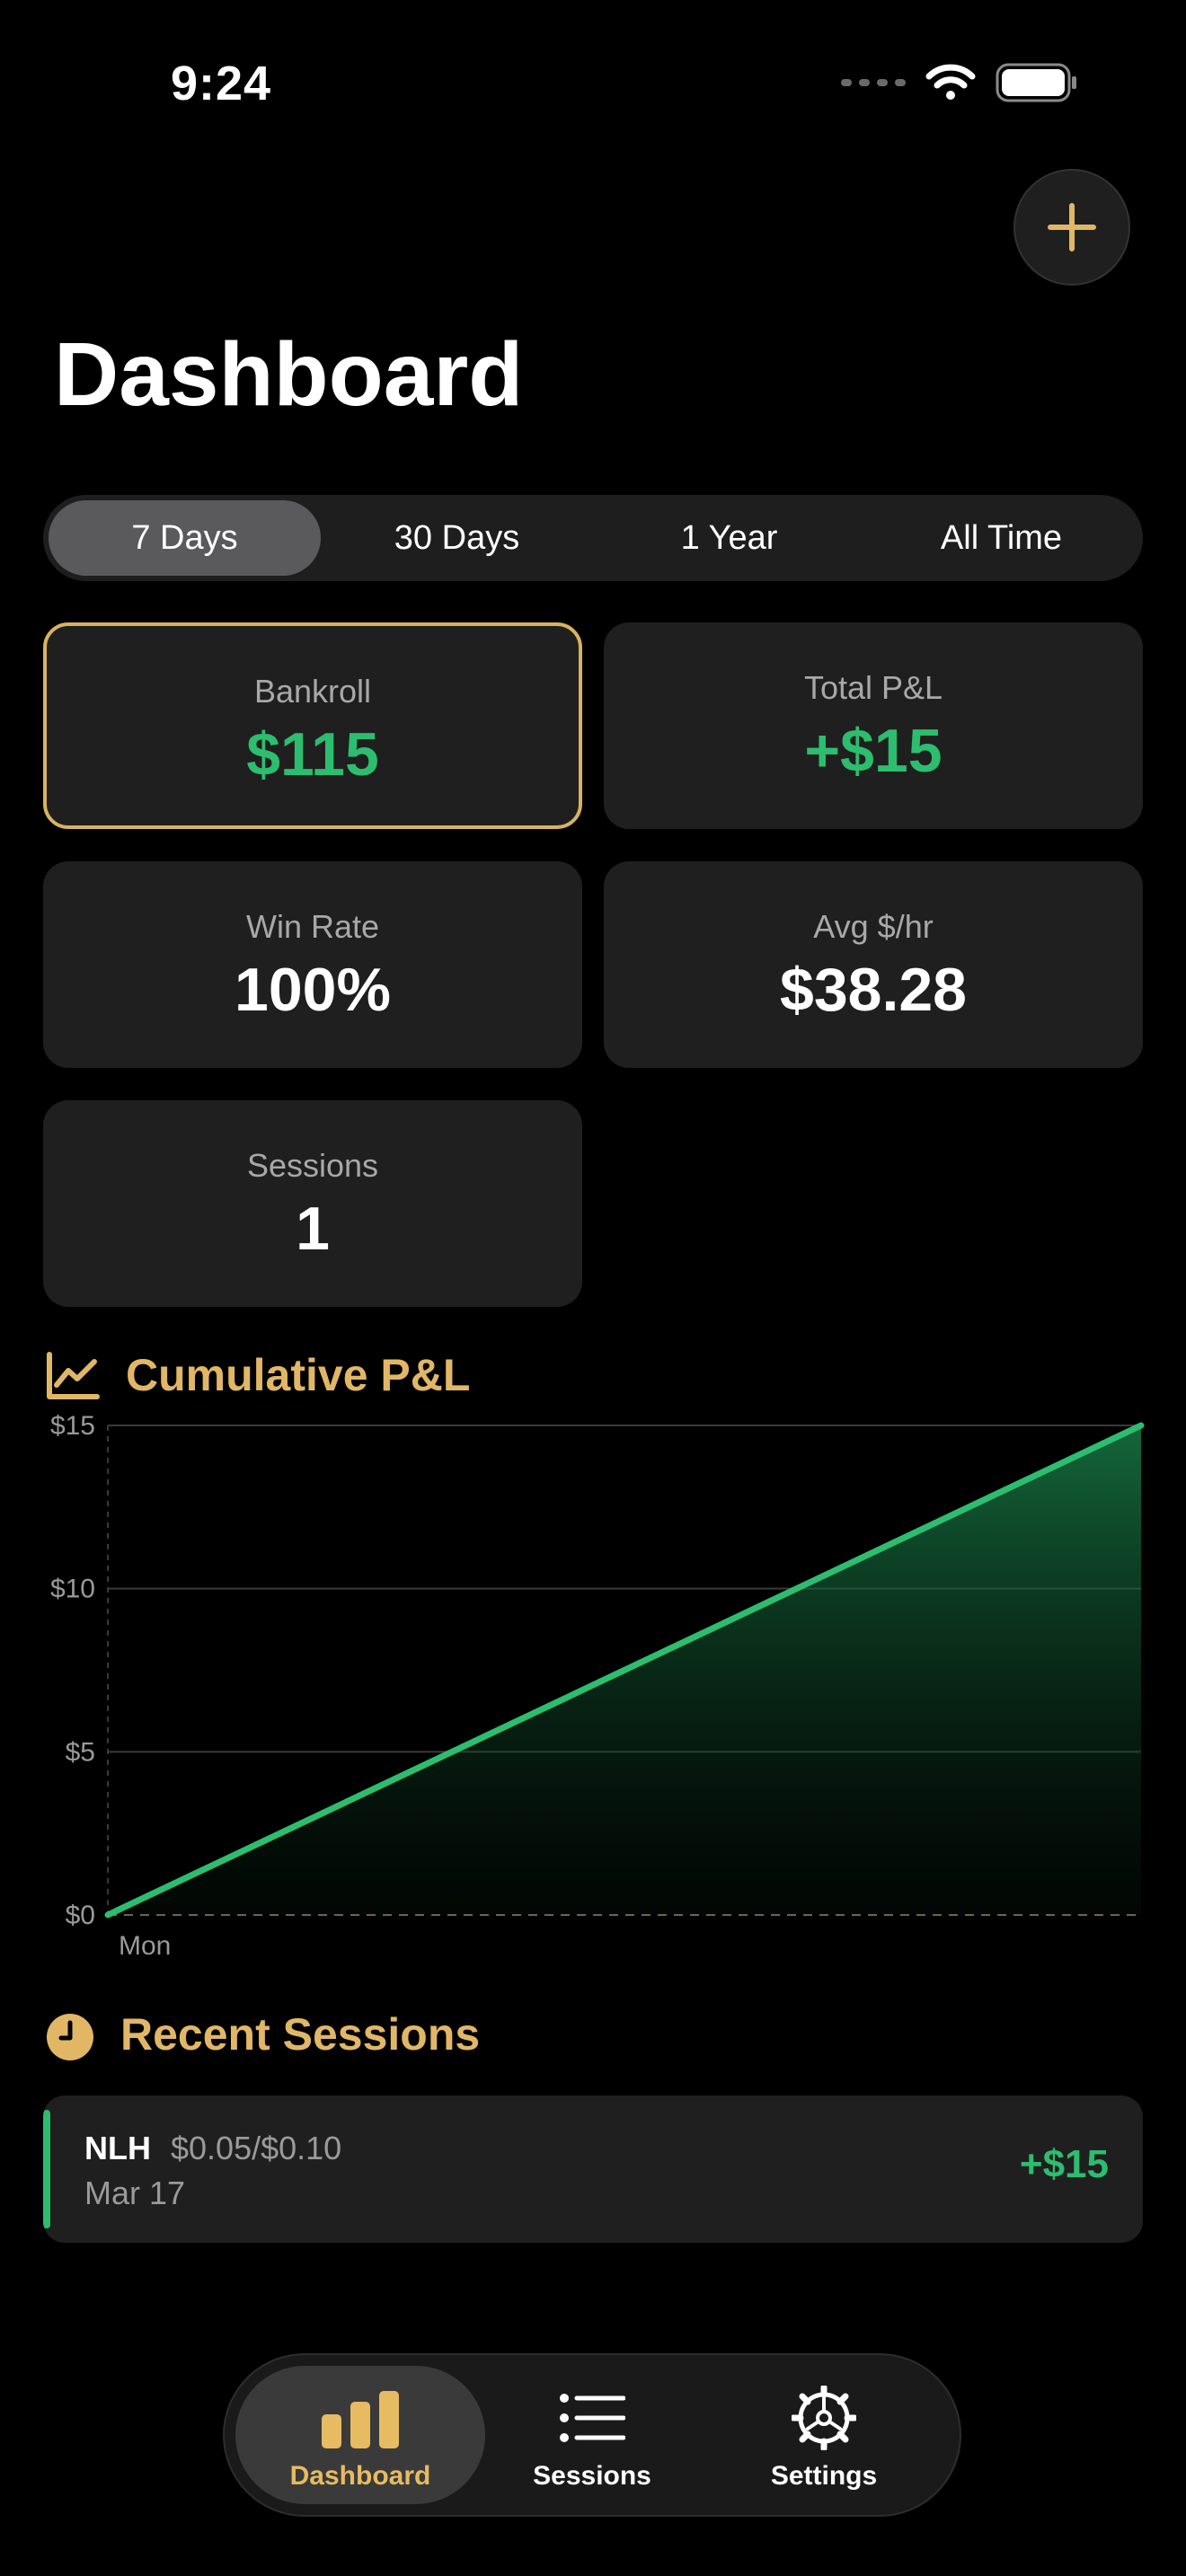 This screenshot has width=1186, height=2576. I want to click on avg-hourly-card: Avg $/hr $38.28, so click(873, 964).